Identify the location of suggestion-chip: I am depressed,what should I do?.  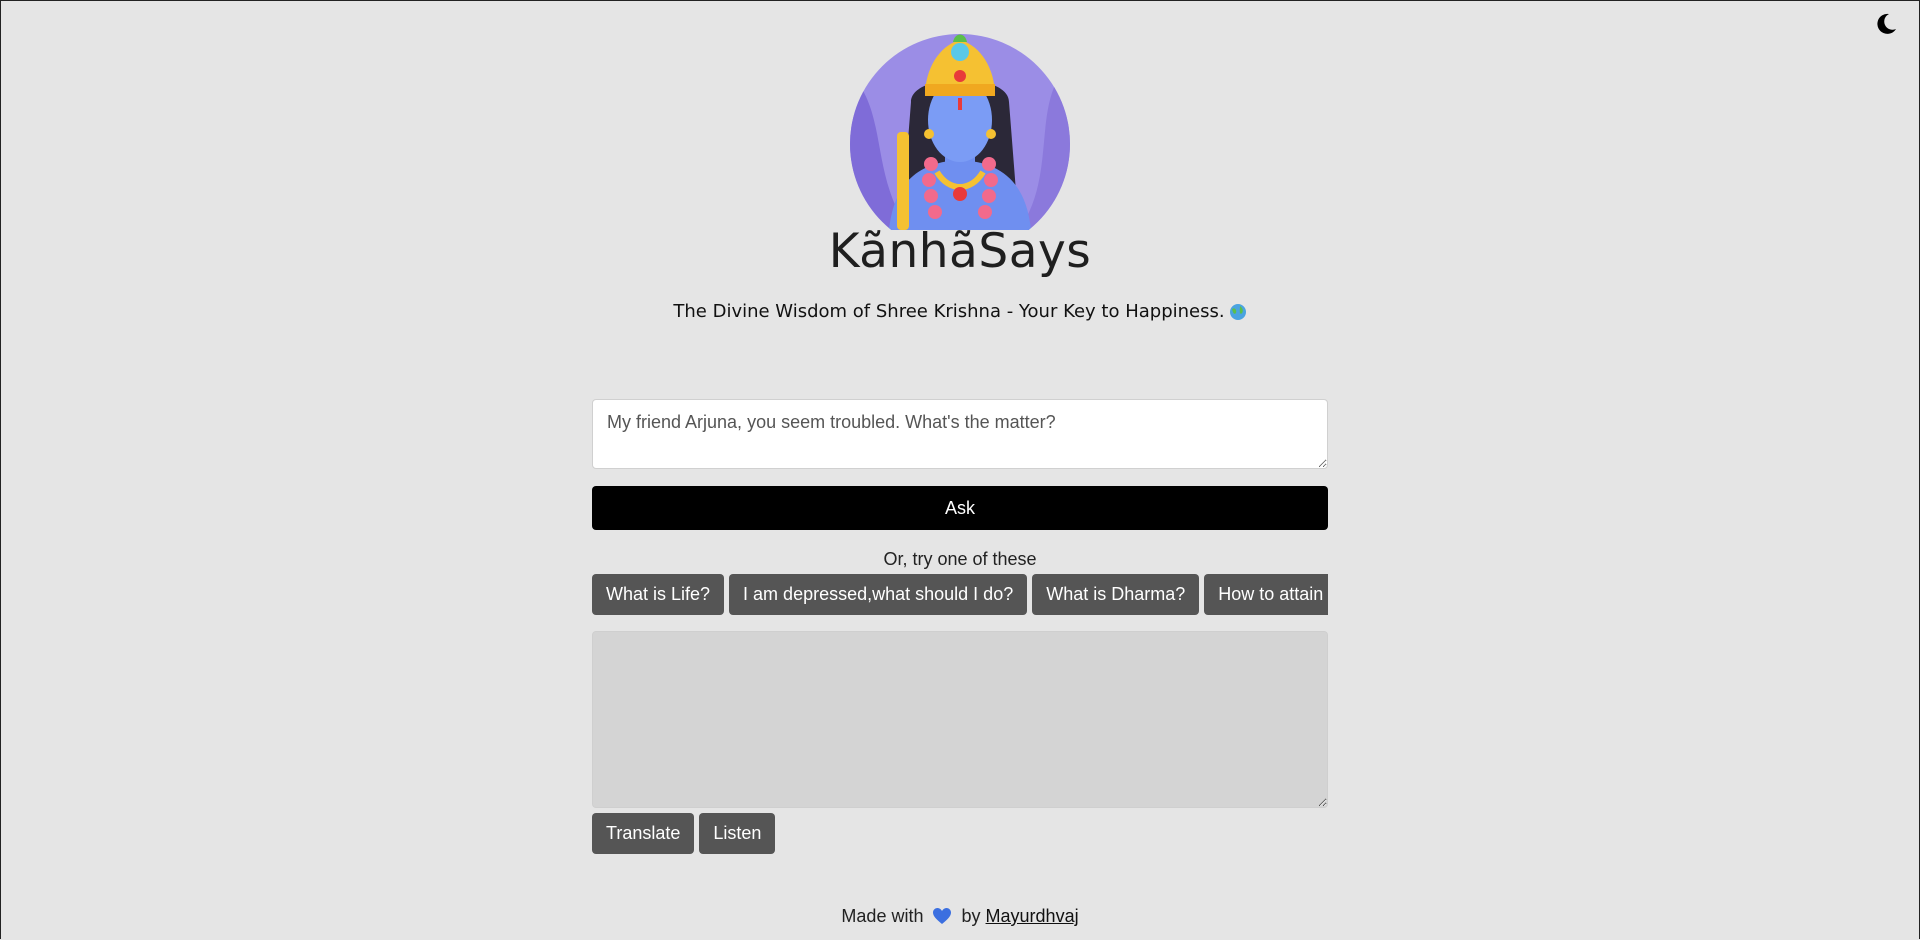
(878, 594).